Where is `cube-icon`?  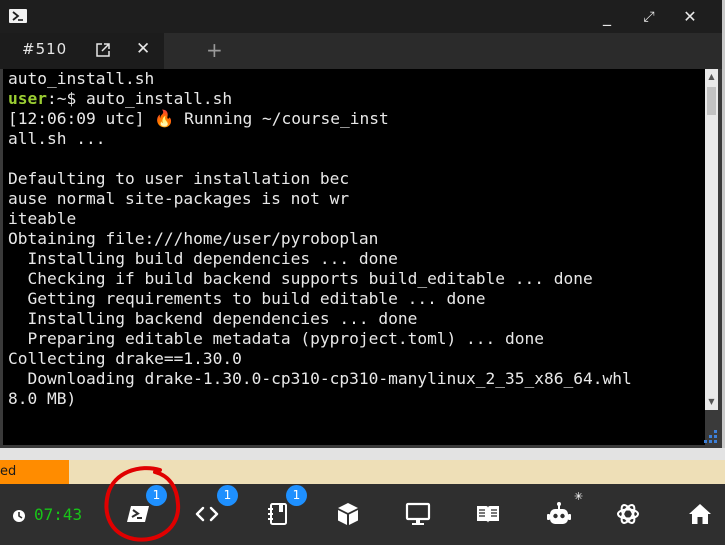
cube-icon is located at coordinates (348, 514).